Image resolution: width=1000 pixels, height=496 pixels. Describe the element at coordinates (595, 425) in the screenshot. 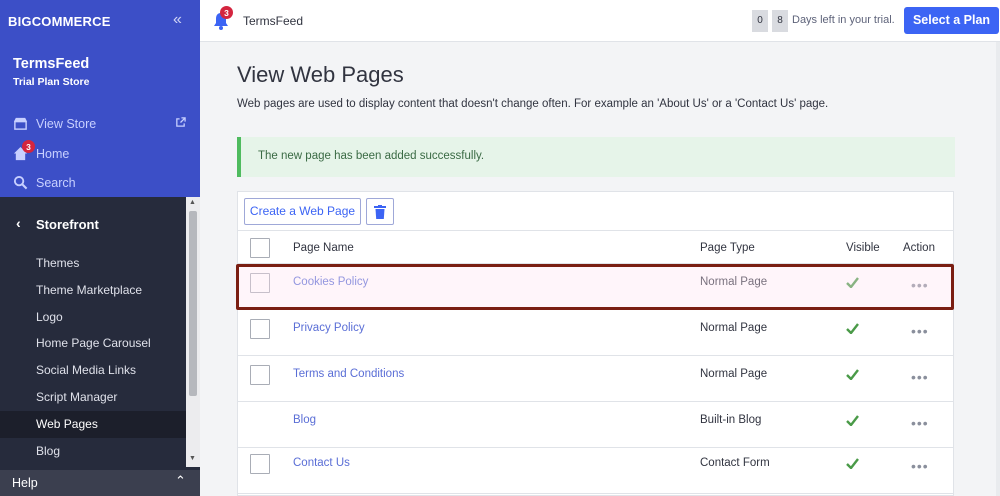

I see `table-row: Blog Built-in Blog •••` at that location.